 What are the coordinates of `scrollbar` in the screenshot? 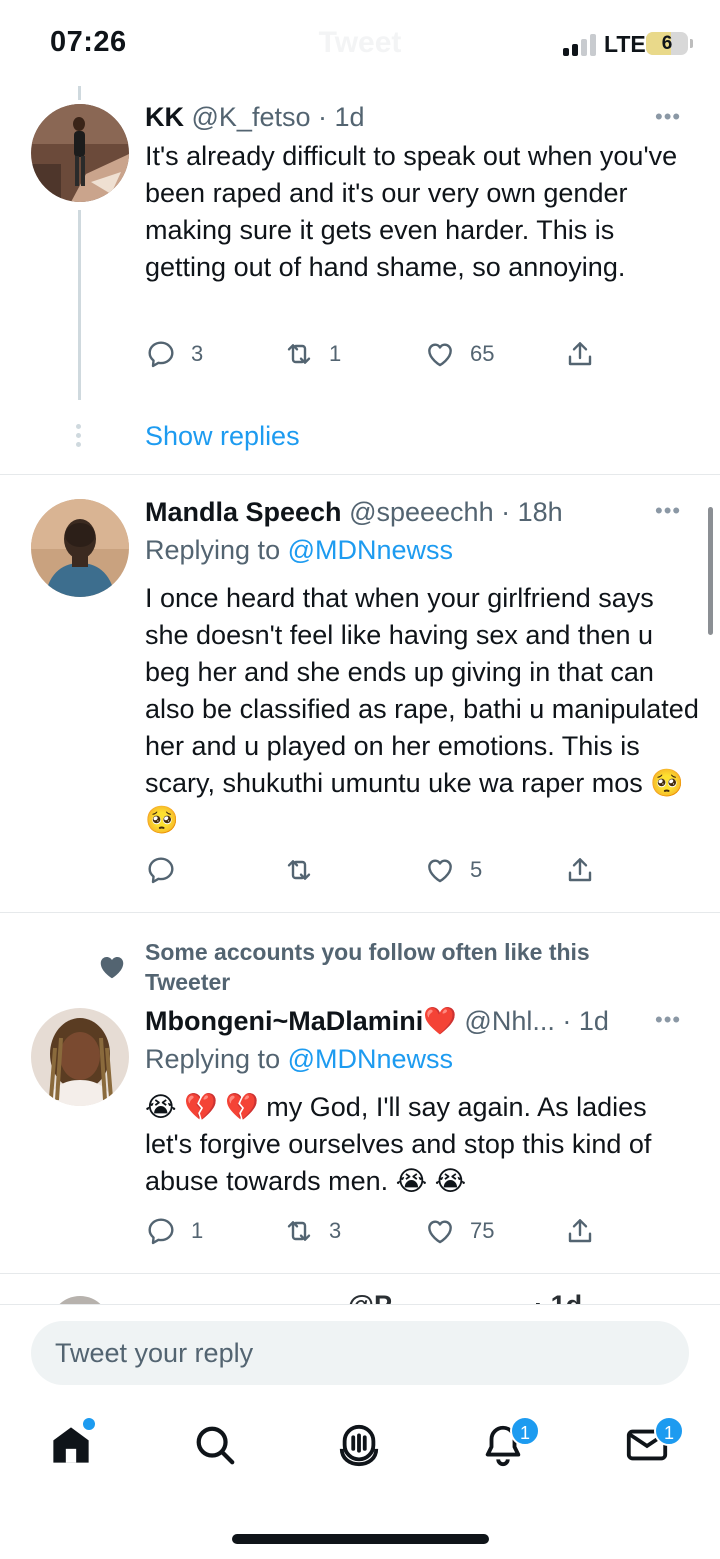 It's located at (710, 571).